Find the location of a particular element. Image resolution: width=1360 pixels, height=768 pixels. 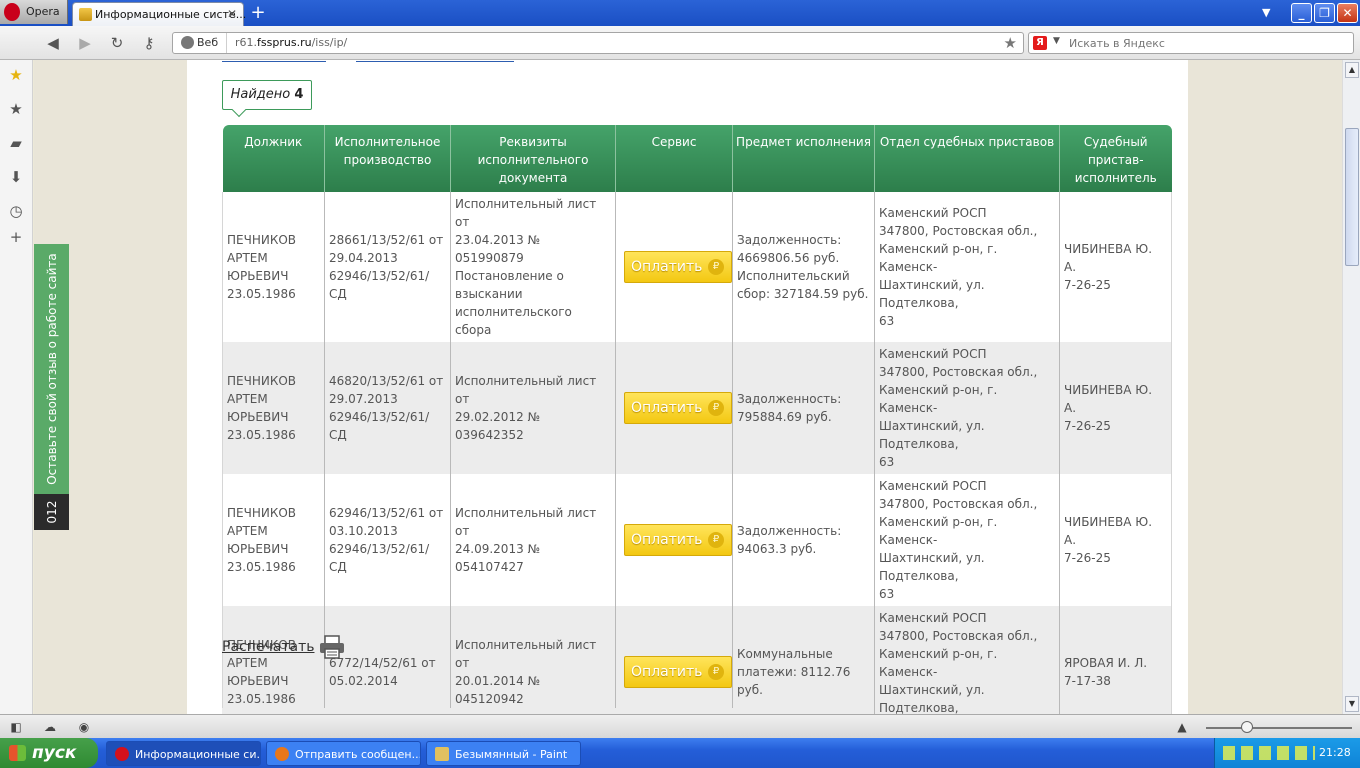

printer-icon is located at coordinates (332, 647).